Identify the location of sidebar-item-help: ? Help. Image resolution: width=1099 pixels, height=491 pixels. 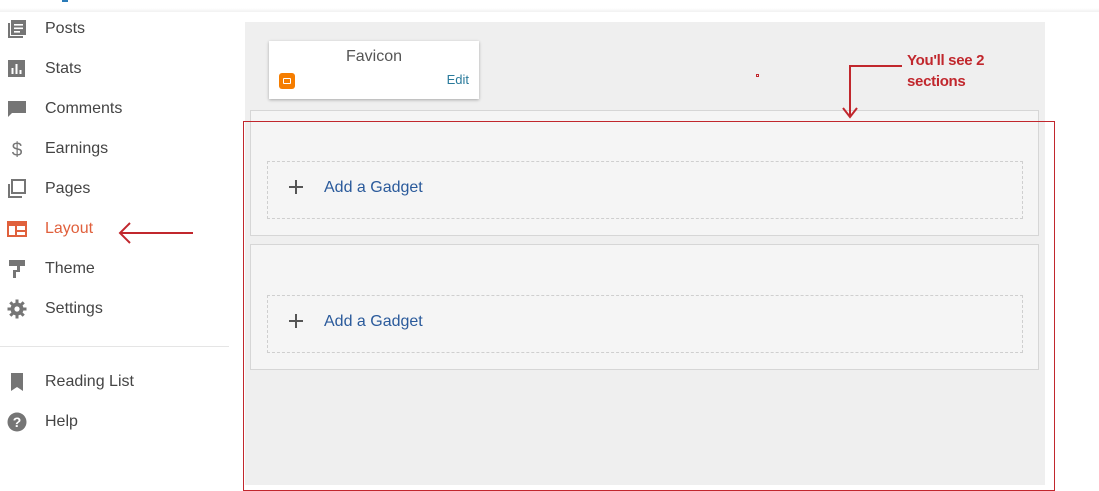
(115, 422).